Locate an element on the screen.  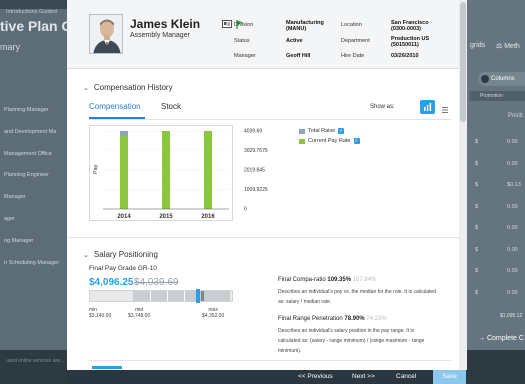
range-min: min $3,140.00 is located at coordinates (100, 313).